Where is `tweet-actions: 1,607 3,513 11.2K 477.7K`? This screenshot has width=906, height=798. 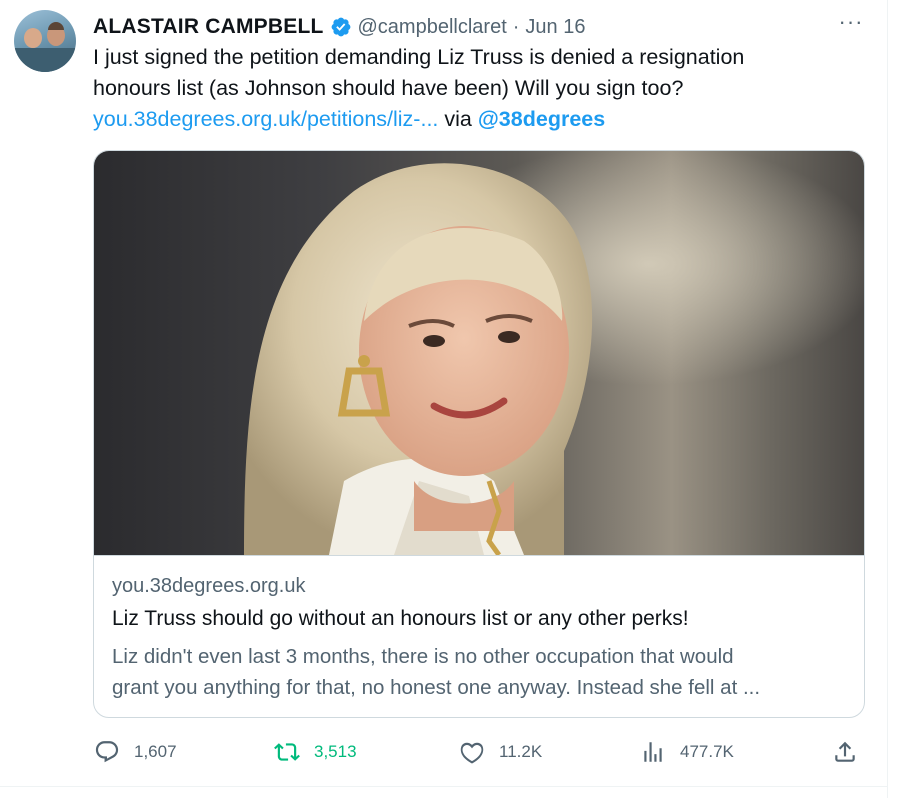
tweet-actions: 1,607 3,513 11.2K 477.7K is located at coordinates (440, 752).